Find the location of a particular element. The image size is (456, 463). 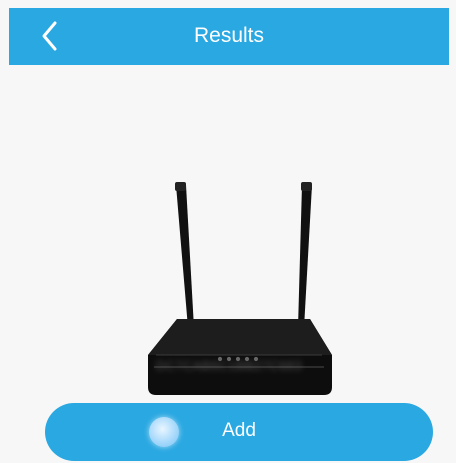

page-title: Results is located at coordinates (229, 35).